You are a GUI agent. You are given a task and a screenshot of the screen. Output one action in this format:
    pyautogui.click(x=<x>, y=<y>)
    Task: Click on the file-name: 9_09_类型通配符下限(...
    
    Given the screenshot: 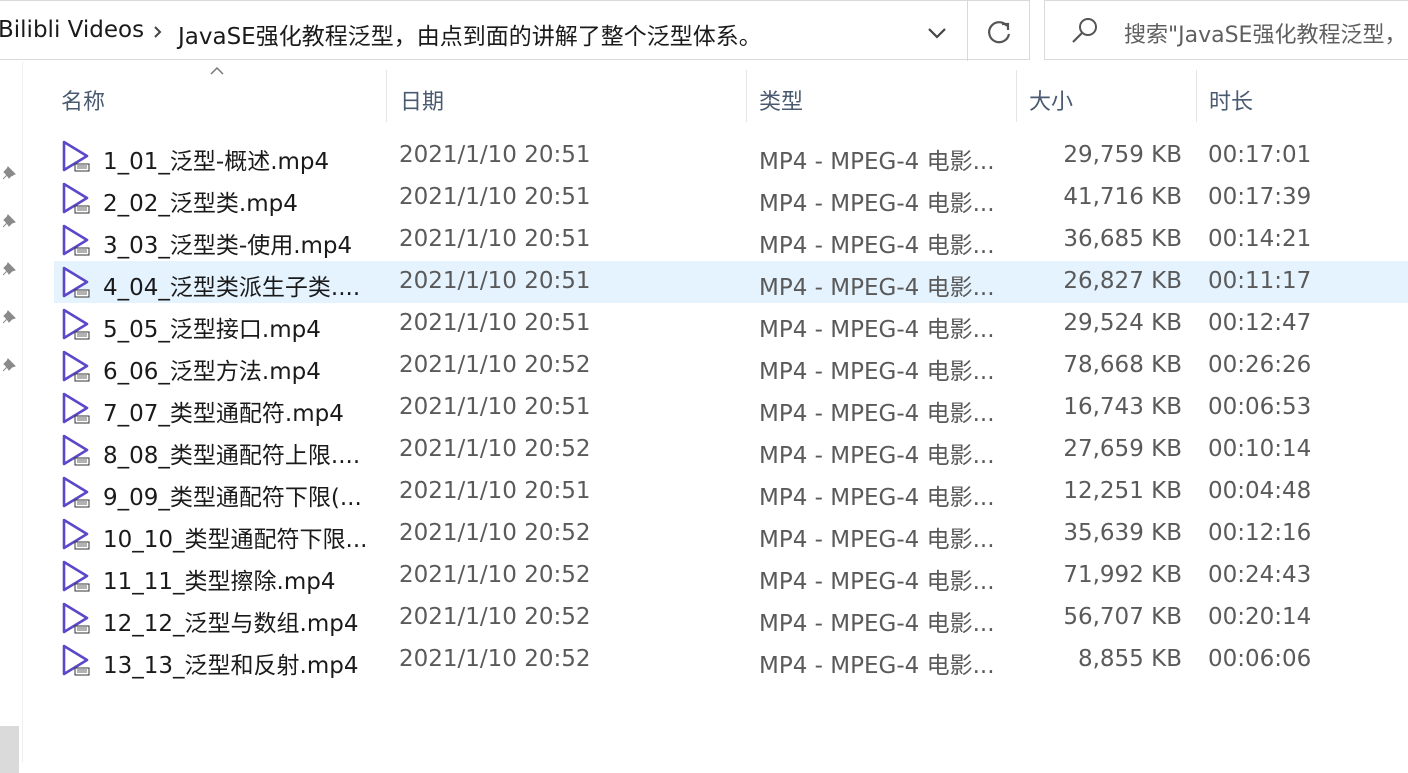 What is the action you would take?
    pyautogui.click(x=232, y=498)
    